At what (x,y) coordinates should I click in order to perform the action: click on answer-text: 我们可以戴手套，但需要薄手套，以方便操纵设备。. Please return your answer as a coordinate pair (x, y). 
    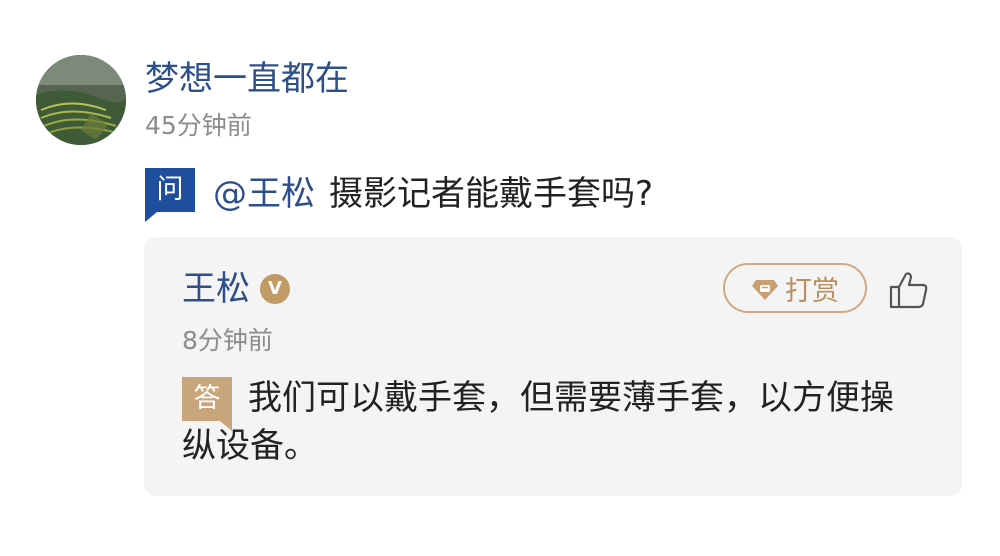
    Looking at the image, I should click on (538, 422).